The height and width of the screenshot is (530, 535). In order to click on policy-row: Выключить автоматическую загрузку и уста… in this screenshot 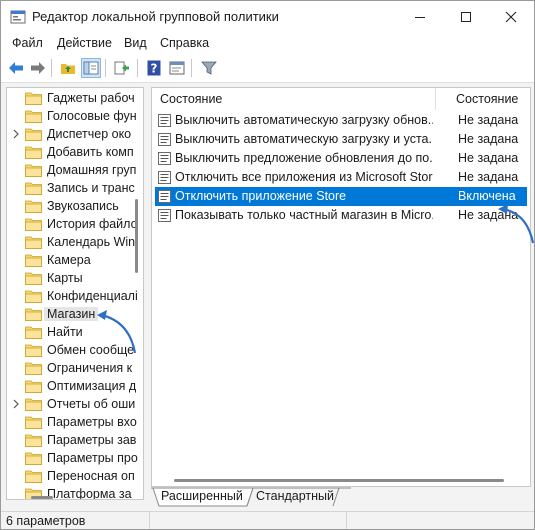, I will do `click(341, 139)`.